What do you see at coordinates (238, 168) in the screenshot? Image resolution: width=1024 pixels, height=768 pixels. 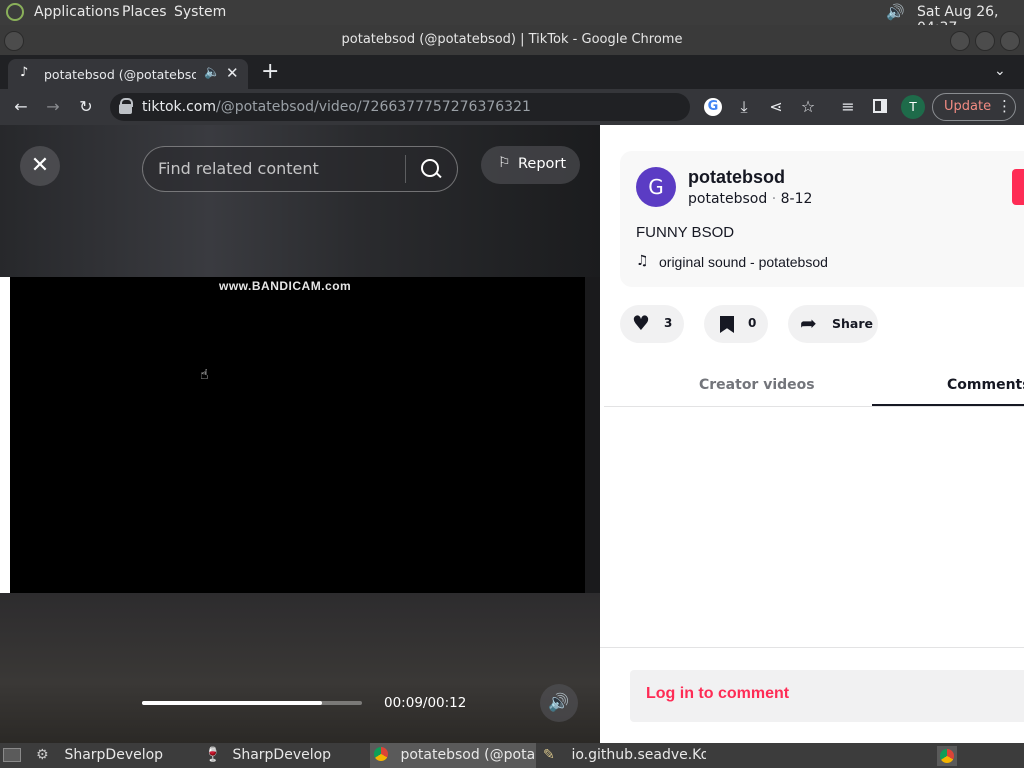 I see `related-search-input: Find related content` at bounding box center [238, 168].